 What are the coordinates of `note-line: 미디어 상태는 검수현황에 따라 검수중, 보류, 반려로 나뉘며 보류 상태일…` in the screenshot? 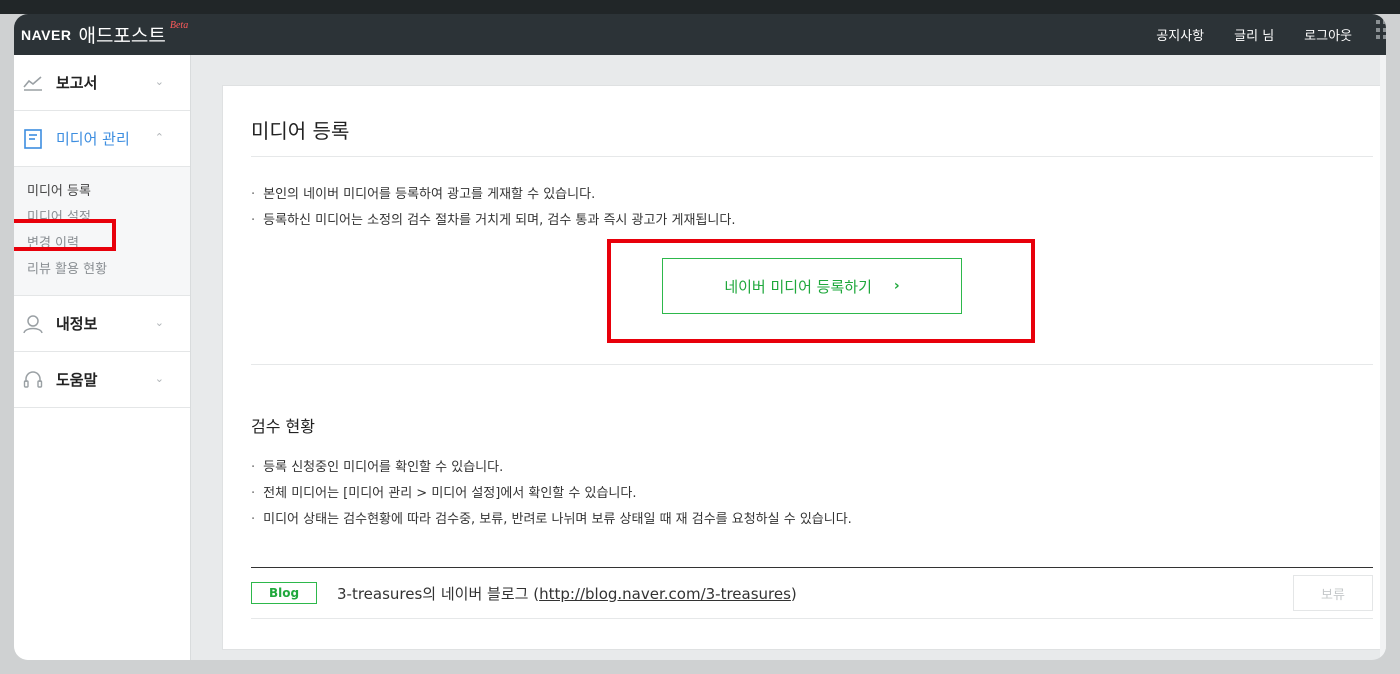 It's located at (551, 520).